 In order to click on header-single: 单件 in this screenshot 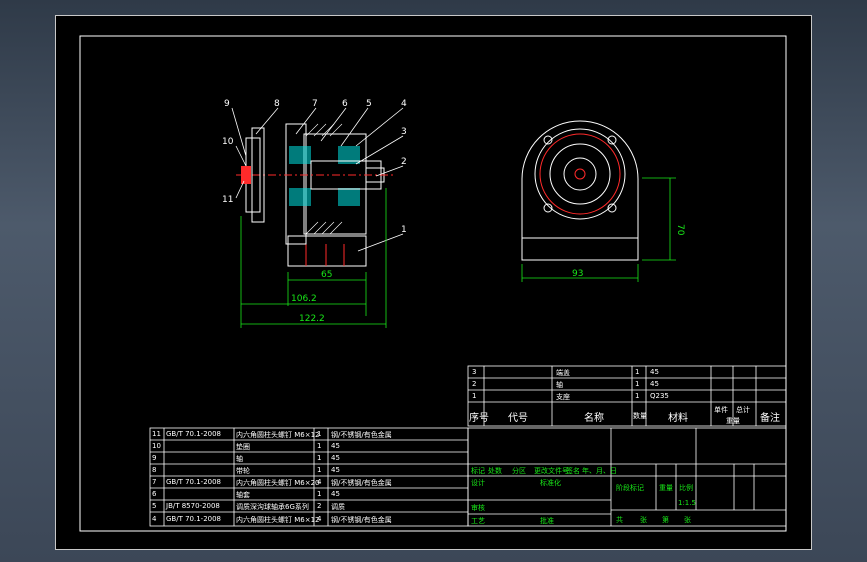, I will do `click(721, 410)`.